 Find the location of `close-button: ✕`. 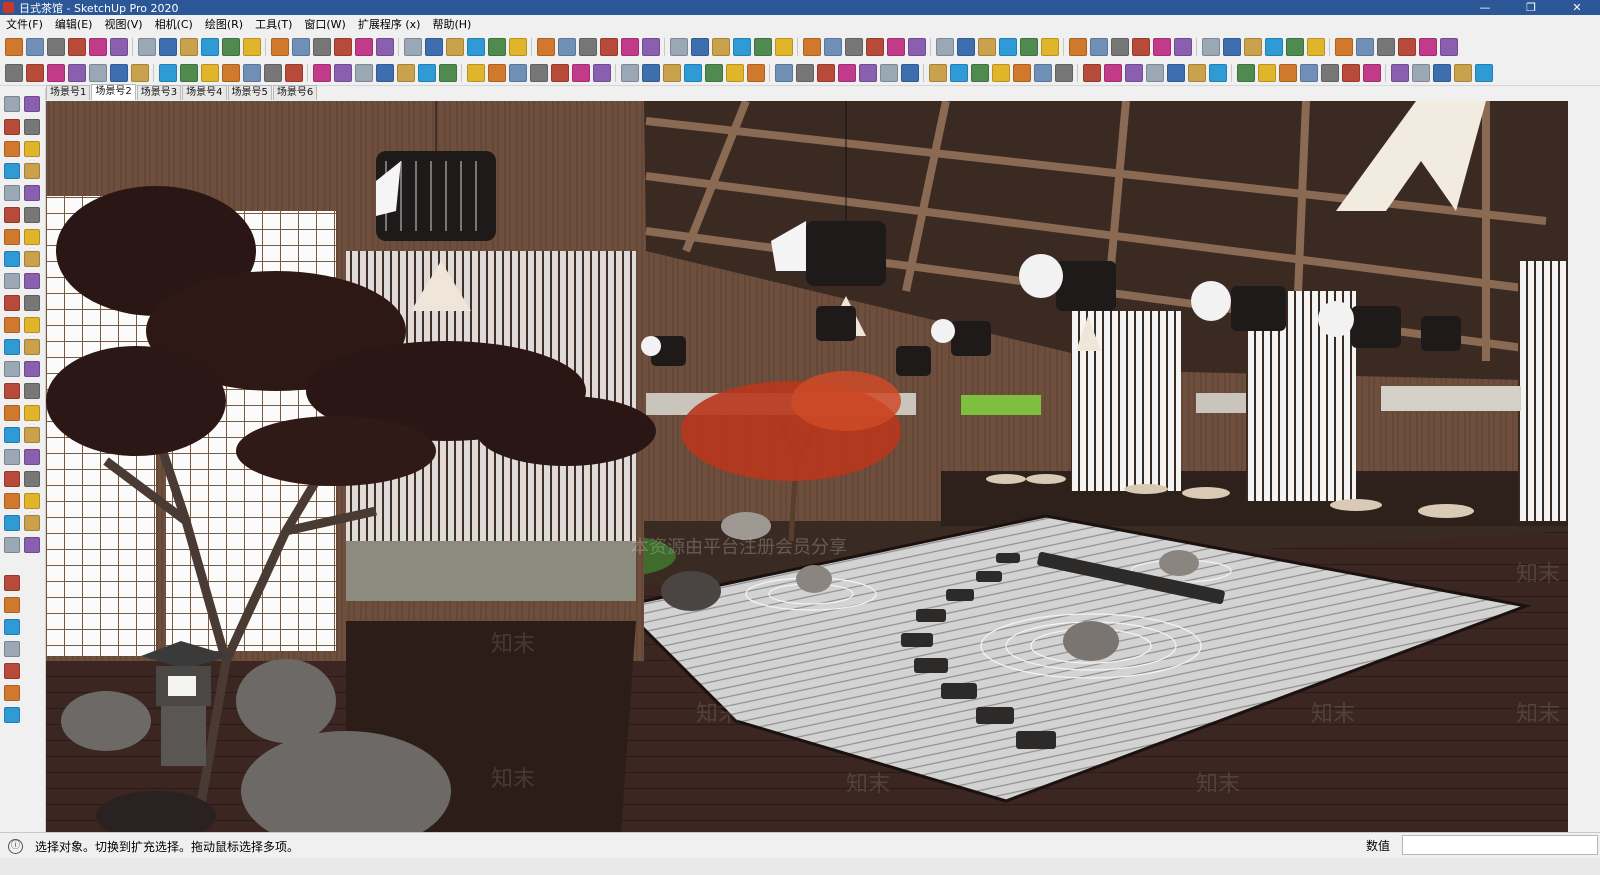

close-button: ✕ is located at coordinates (1577, 7).